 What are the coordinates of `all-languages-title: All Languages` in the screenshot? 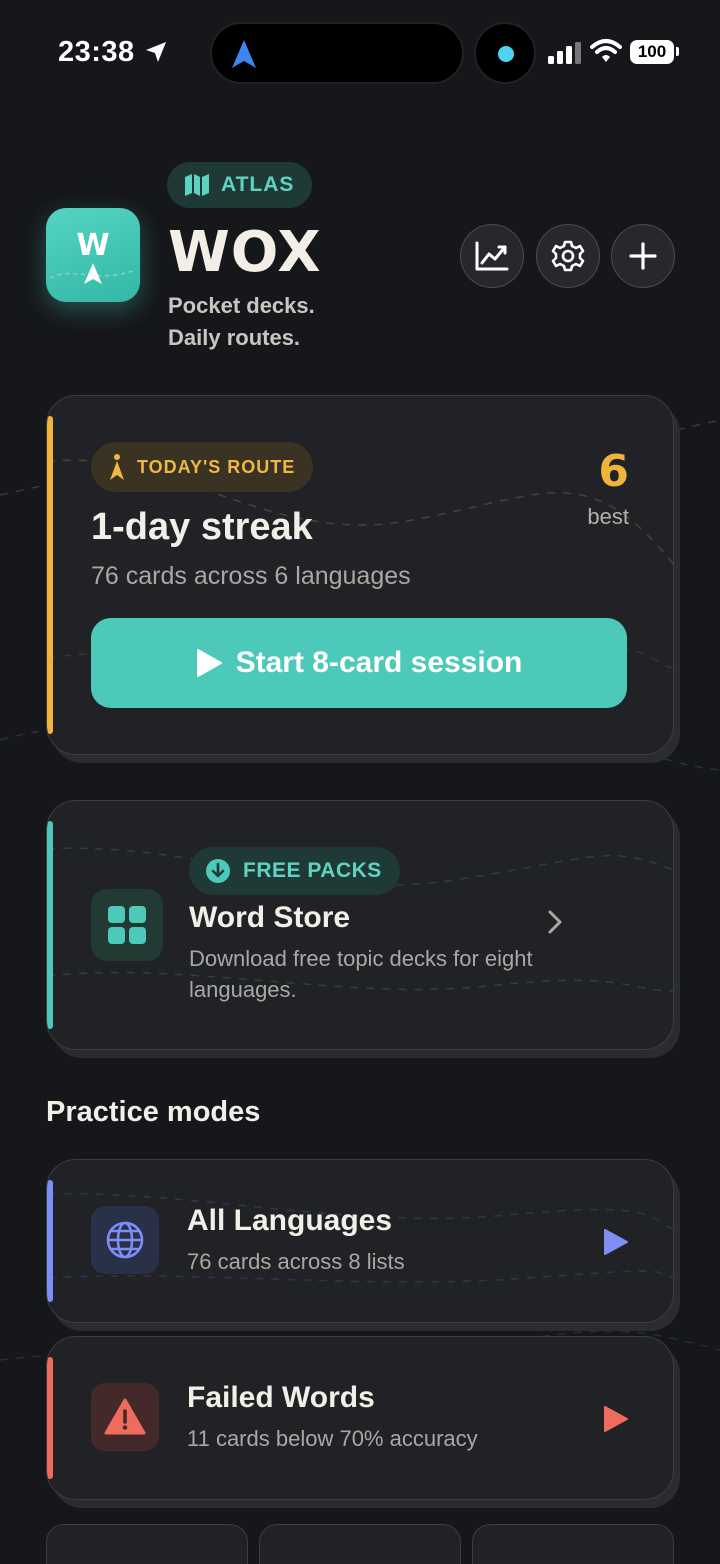 It's located at (290, 1220).